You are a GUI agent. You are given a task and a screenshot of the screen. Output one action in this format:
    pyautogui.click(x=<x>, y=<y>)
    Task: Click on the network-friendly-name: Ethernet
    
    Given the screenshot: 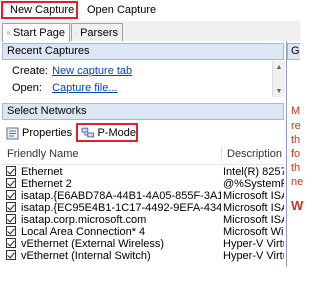 What is the action you would take?
    pyautogui.click(x=42, y=172)
    